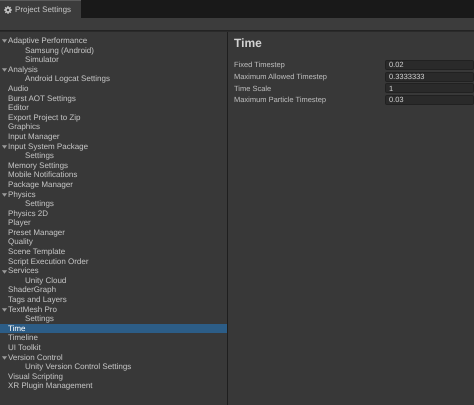 This screenshot has width=474, height=405. Describe the element at coordinates (113, 69) in the screenshot. I see `settings-item: Analysis` at that location.